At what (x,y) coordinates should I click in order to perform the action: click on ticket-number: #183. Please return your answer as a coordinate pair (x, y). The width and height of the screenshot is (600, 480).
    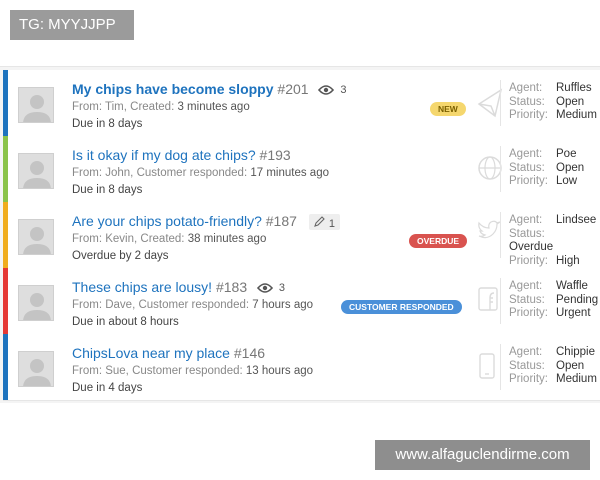
    Looking at the image, I should click on (231, 287).